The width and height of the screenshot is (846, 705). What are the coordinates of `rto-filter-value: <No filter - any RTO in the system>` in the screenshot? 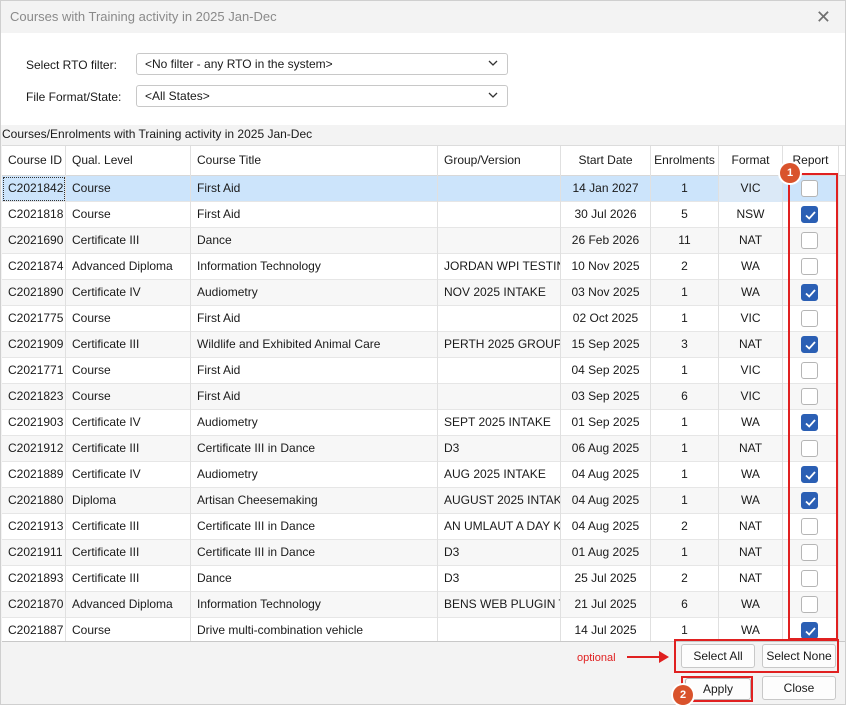 It's located at (239, 64).